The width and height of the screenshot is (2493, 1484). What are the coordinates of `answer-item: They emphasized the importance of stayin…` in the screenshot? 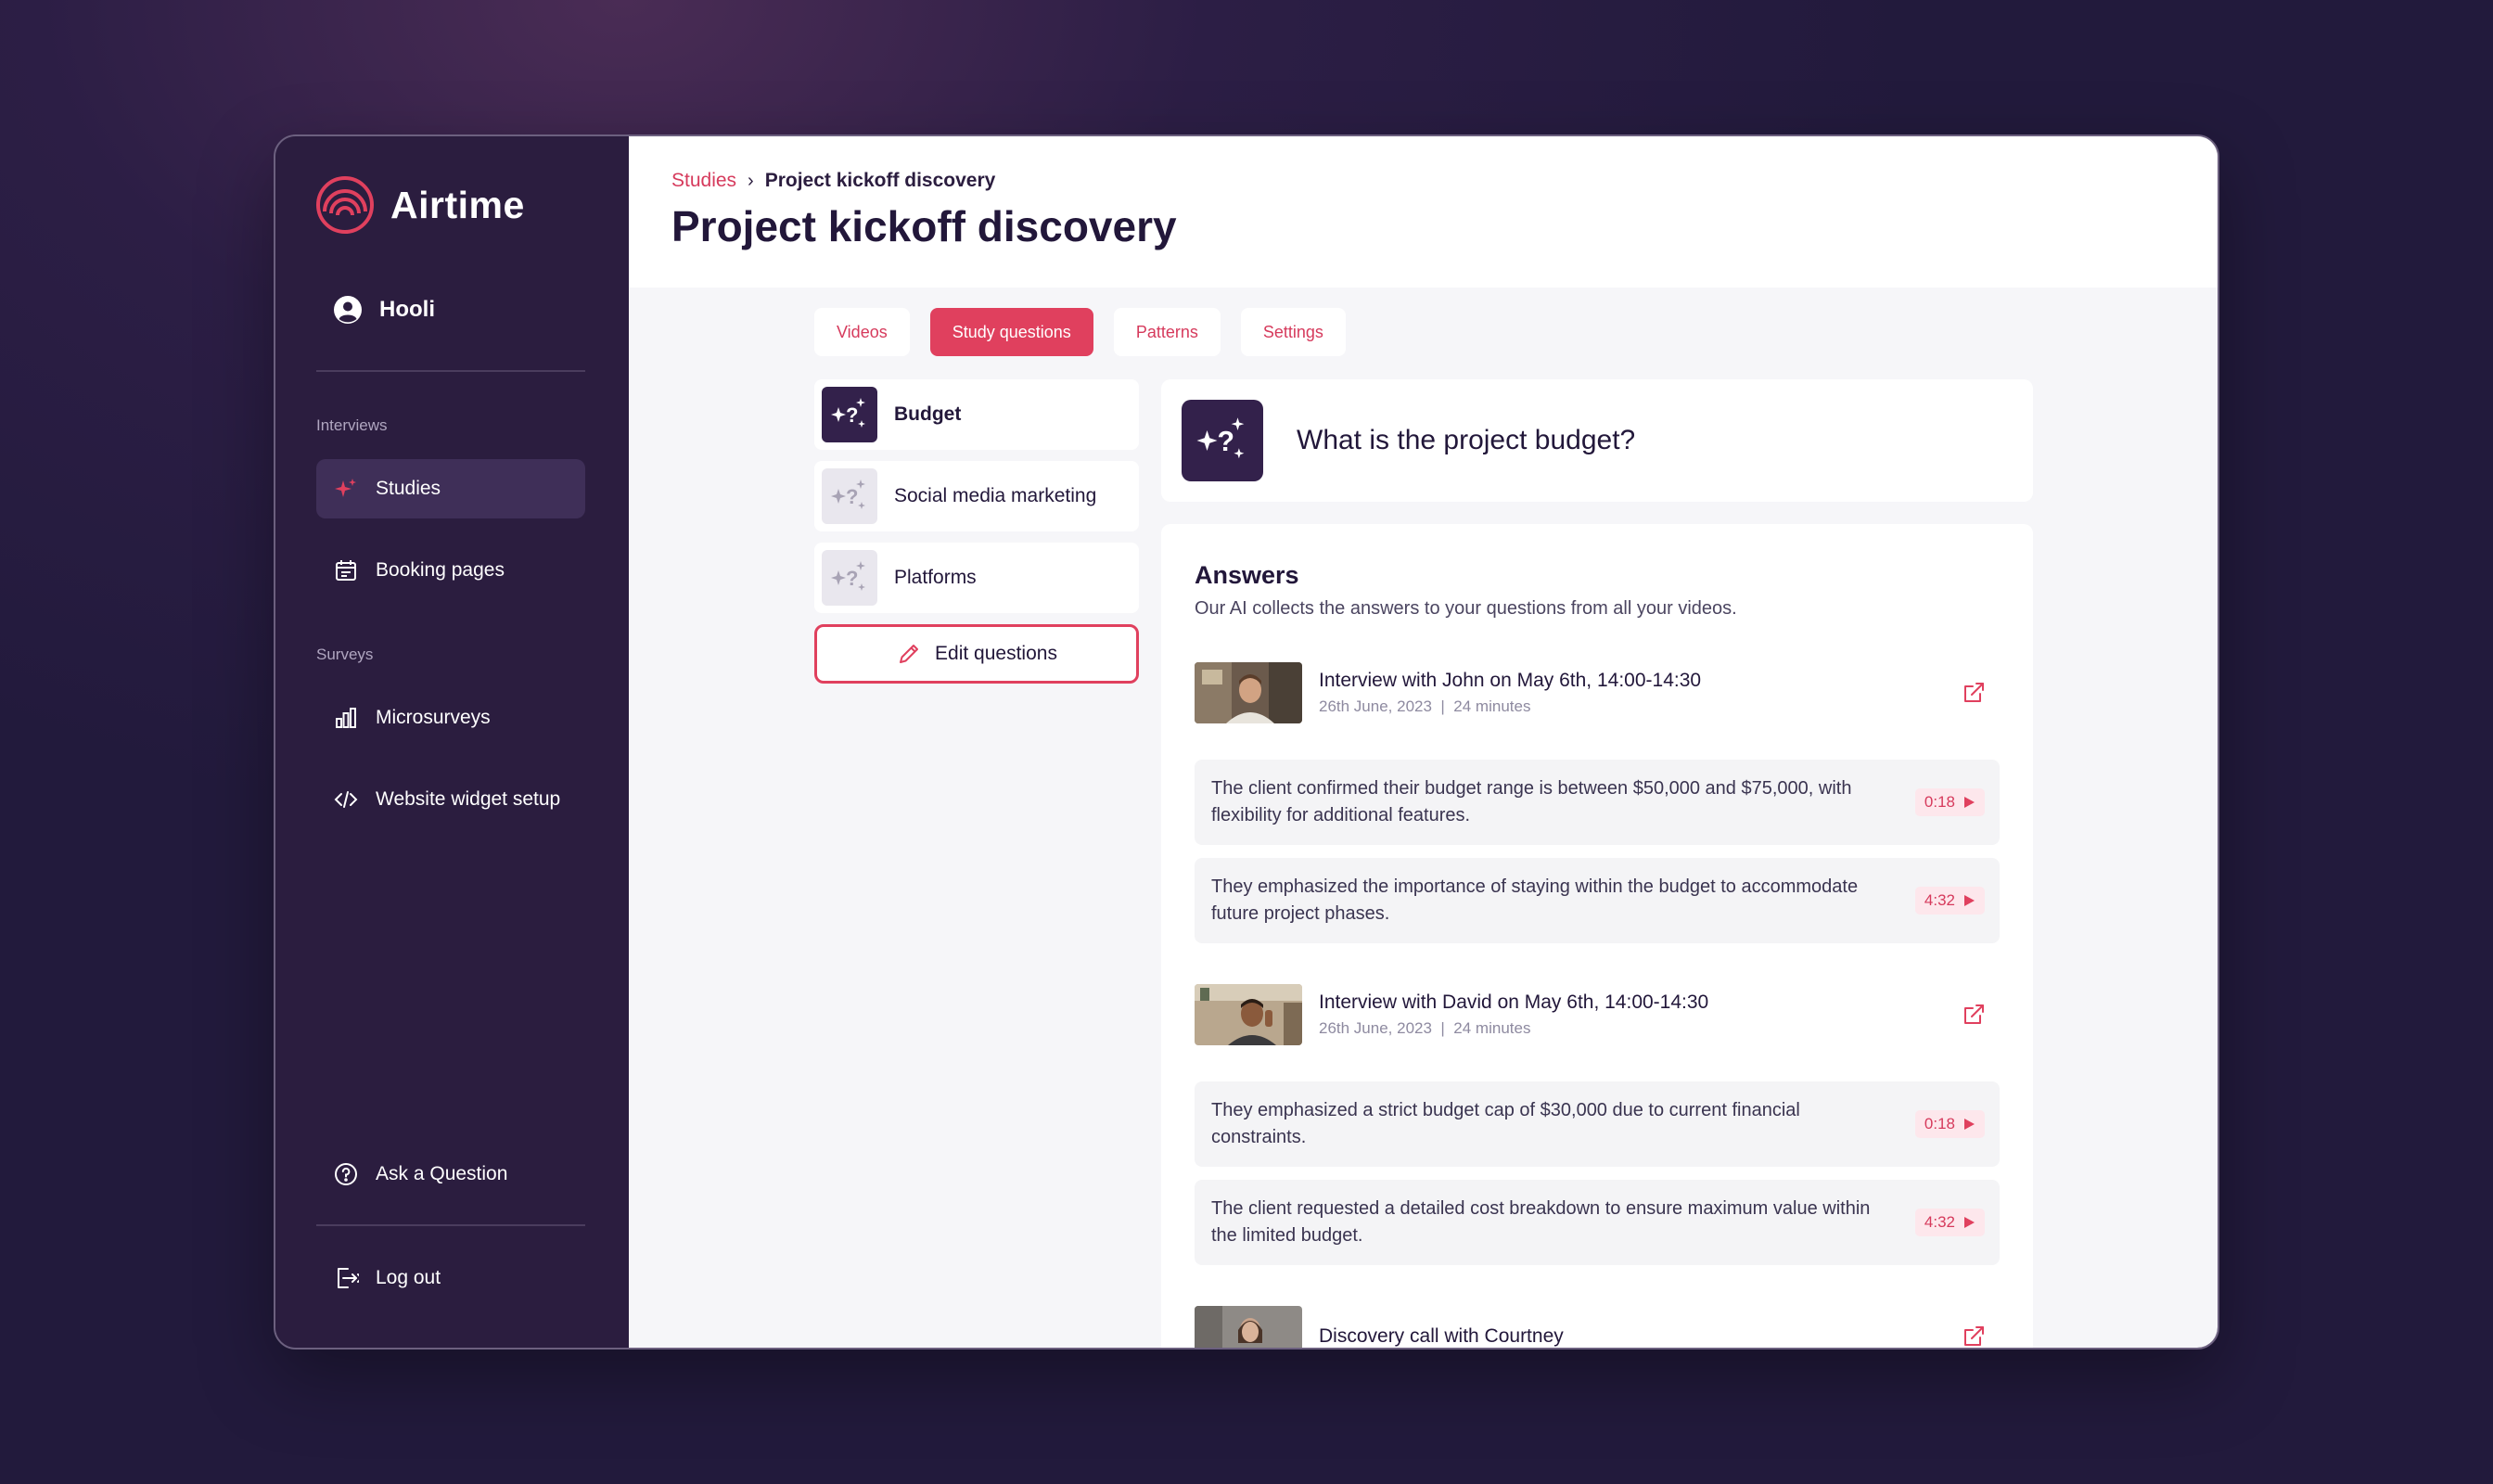 It's located at (1597, 900).